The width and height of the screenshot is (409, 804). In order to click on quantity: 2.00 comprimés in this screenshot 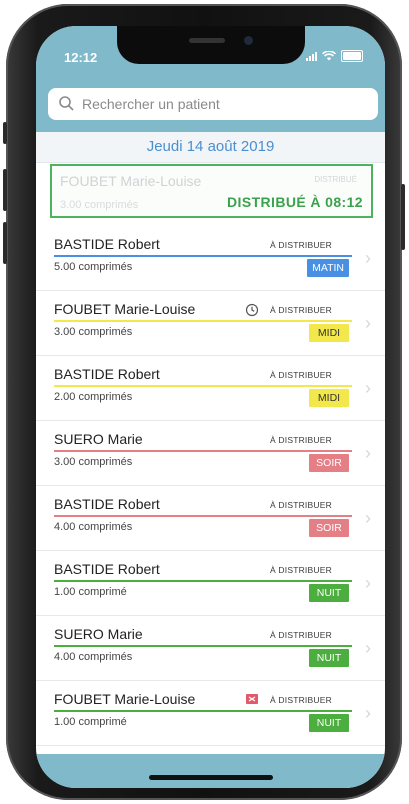, I will do `click(93, 397)`.